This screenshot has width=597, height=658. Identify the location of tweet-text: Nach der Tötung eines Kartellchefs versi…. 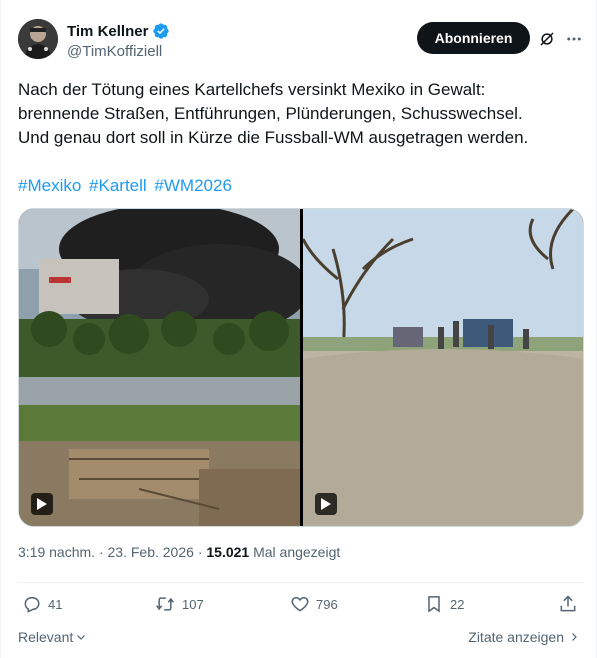
(298, 114).